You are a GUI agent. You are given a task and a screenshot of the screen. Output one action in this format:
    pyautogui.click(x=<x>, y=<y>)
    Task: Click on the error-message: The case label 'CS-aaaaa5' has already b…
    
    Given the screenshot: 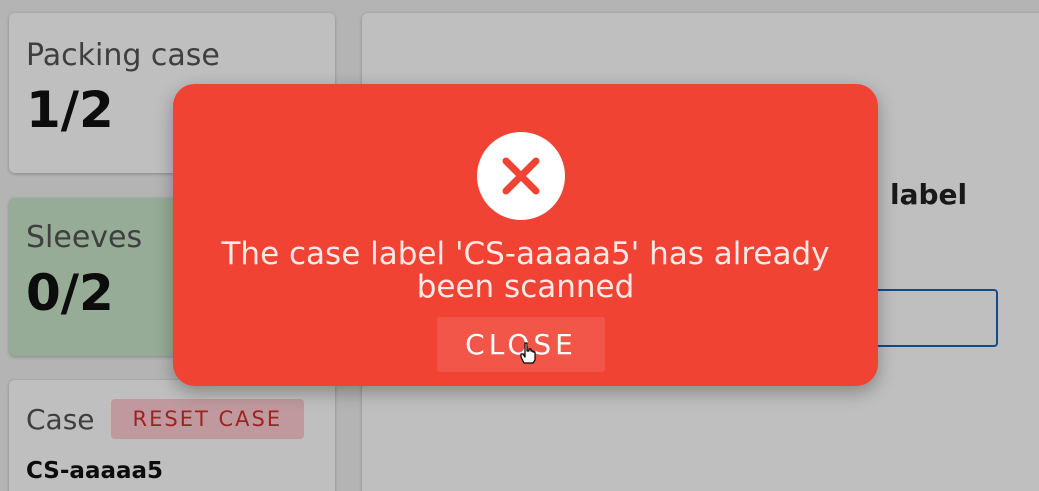 What is the action you would take?
    pyautogui.click(x=525, y=270)
    